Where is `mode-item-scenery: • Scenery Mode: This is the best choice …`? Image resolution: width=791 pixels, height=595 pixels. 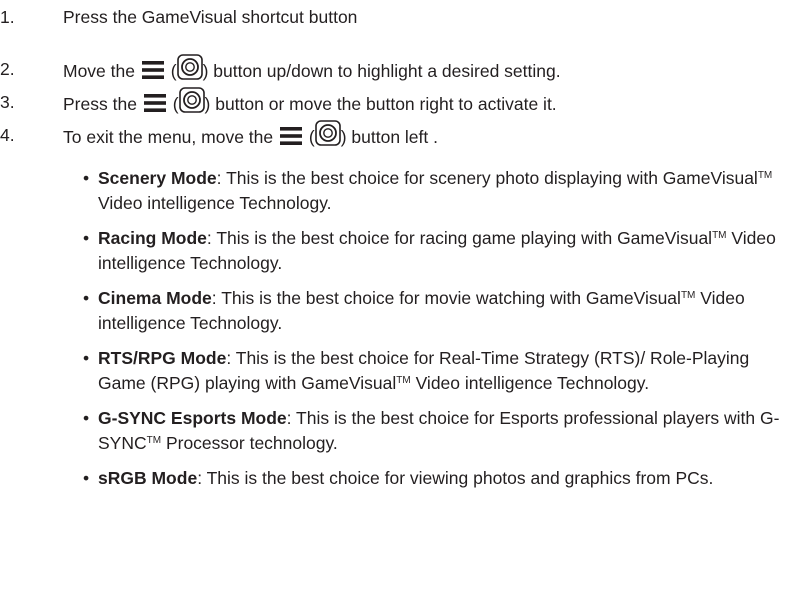
mode-item-scenery: • Scenery Mode: This is the best choice … is located at coordinates (433, 191).